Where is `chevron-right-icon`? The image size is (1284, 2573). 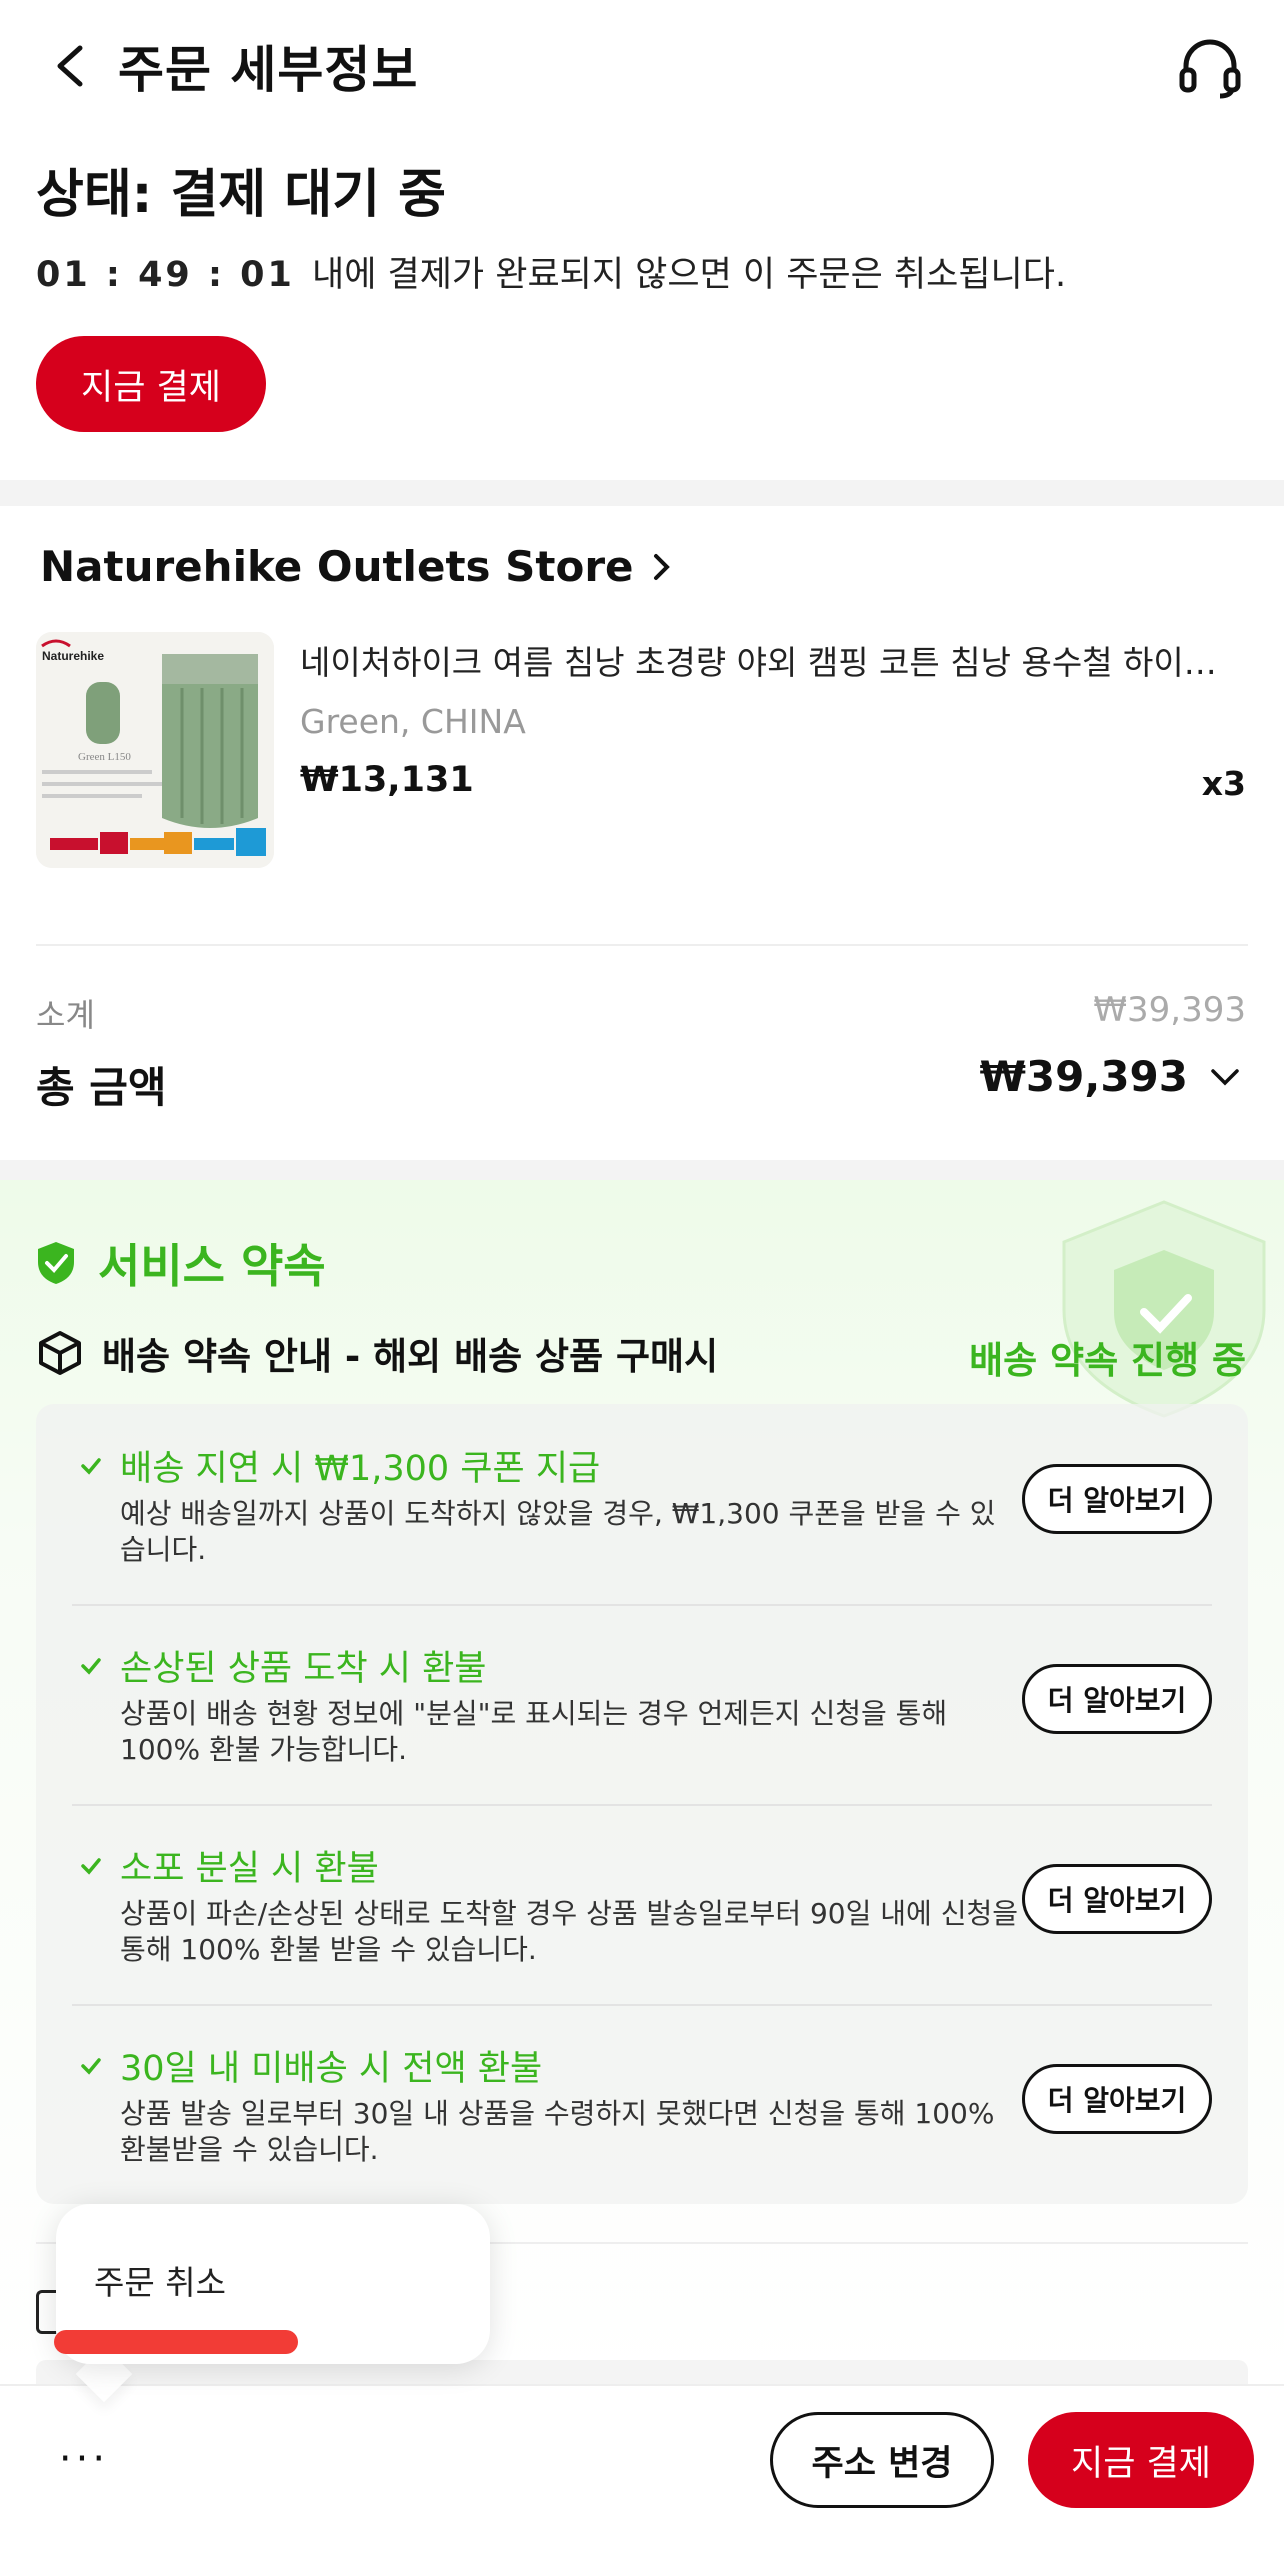 chevron-right-icon is located at coordinates (661, 566).